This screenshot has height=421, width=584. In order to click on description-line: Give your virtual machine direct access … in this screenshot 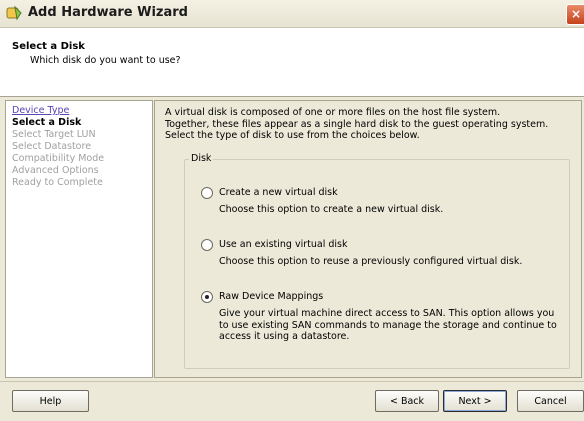, I will do `click(387, 313)`.